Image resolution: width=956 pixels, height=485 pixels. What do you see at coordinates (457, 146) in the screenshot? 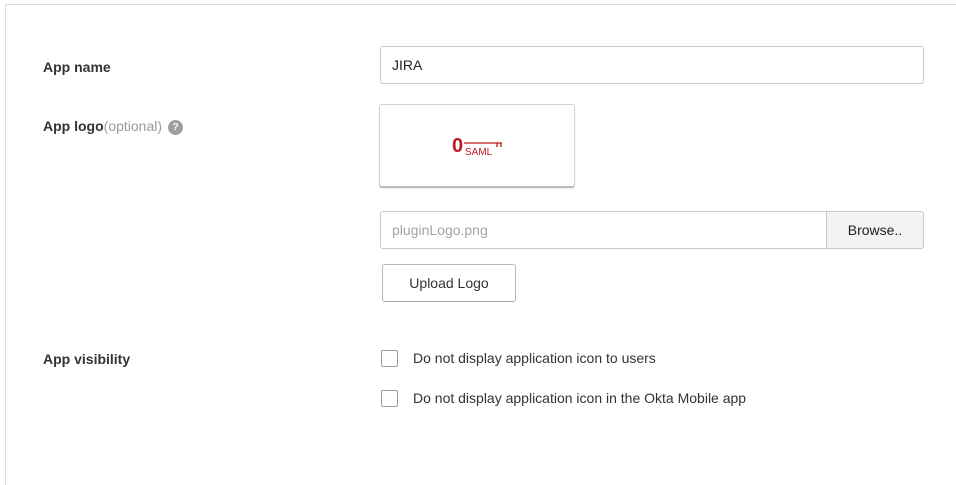
I see `logo-zero-text: 0` at bounding box center [457, 146].